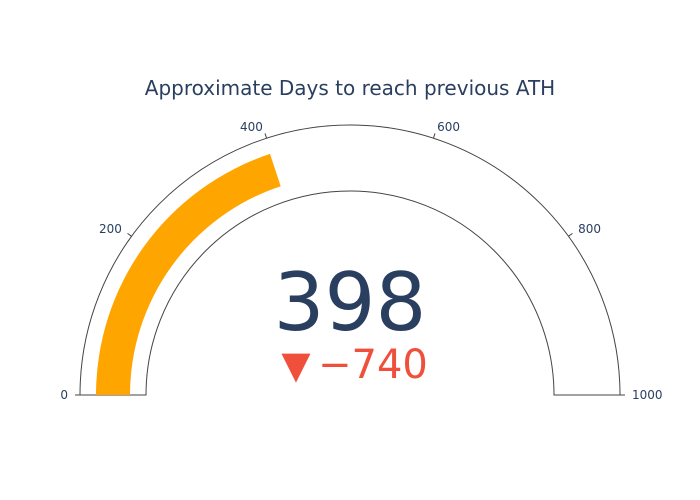  What do you see at coordinates (110, 229) in the screenshot?
I see `gauge-tick-label: 200` at bounding box center [110, 229].